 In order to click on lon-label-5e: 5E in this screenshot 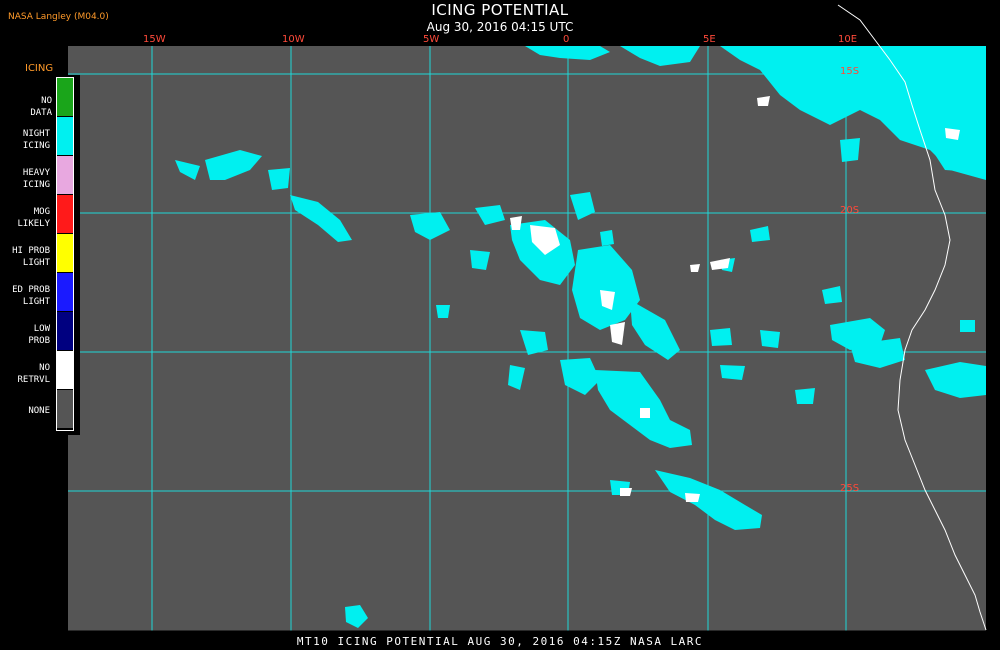, I will do `click(709, 39)`.